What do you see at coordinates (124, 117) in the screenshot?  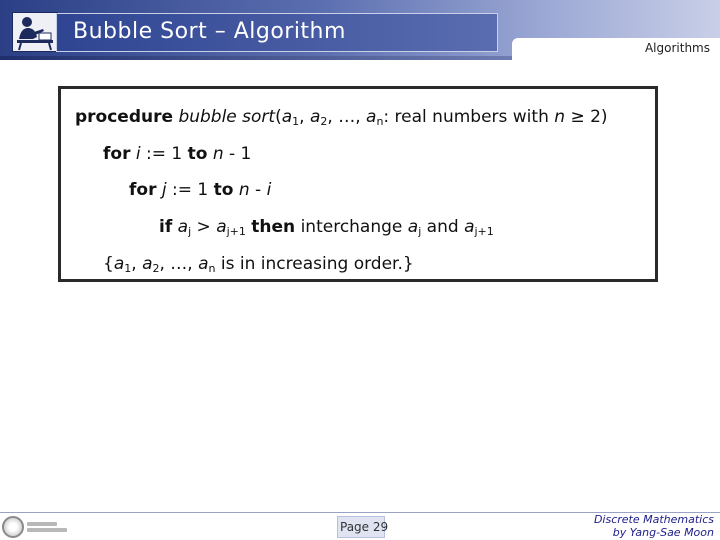 I see `keyword-procedure: procedure` at bounding box center [124, 117].